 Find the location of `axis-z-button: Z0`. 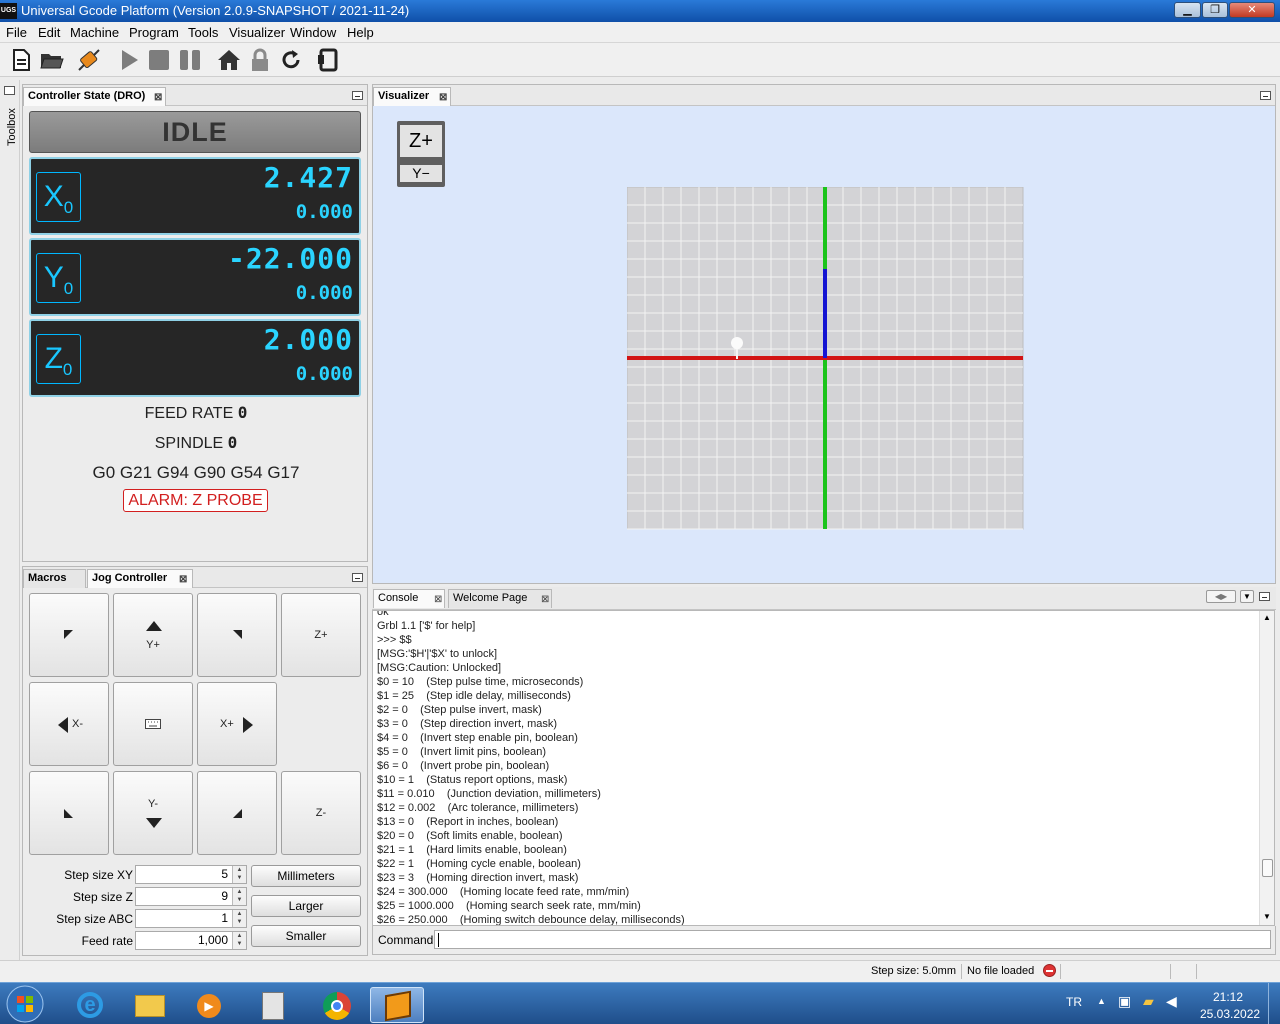

axis-z-button: Z0 is located at coordinates (58, 359).